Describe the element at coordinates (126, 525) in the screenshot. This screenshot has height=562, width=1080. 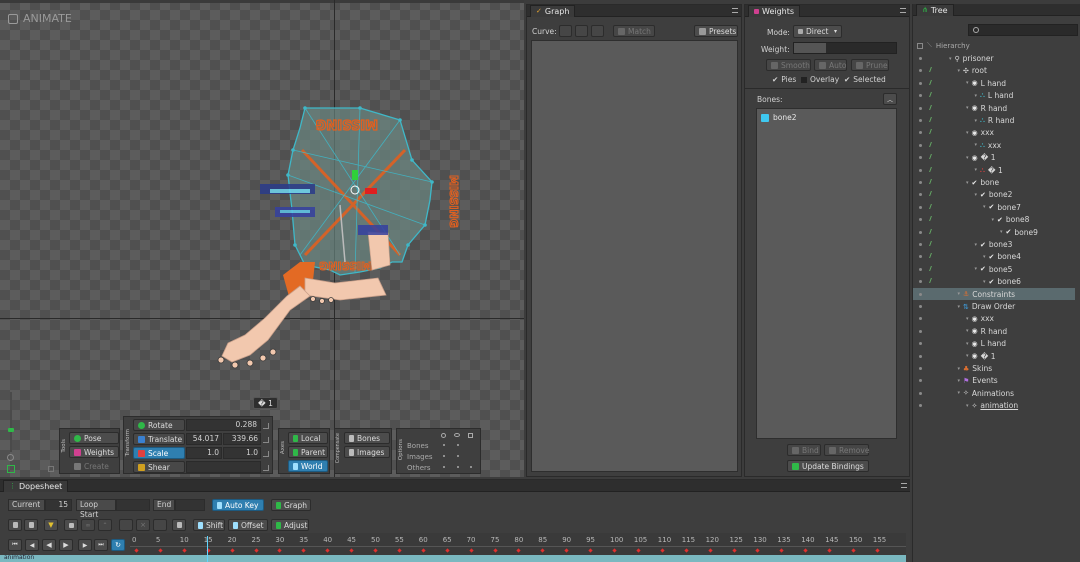
I see `key-tool-button` at that location.